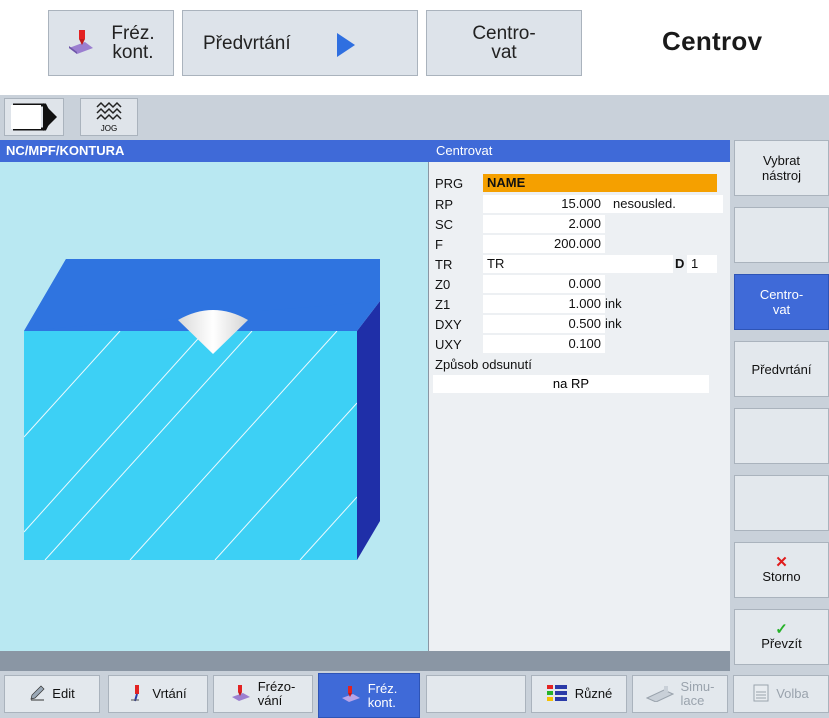 Image resolution: width=829 pixels, height=718 pixels. Describe the element at coordinates (557, 694) in the screenshot. I see `misc-grid-icon` at that location.